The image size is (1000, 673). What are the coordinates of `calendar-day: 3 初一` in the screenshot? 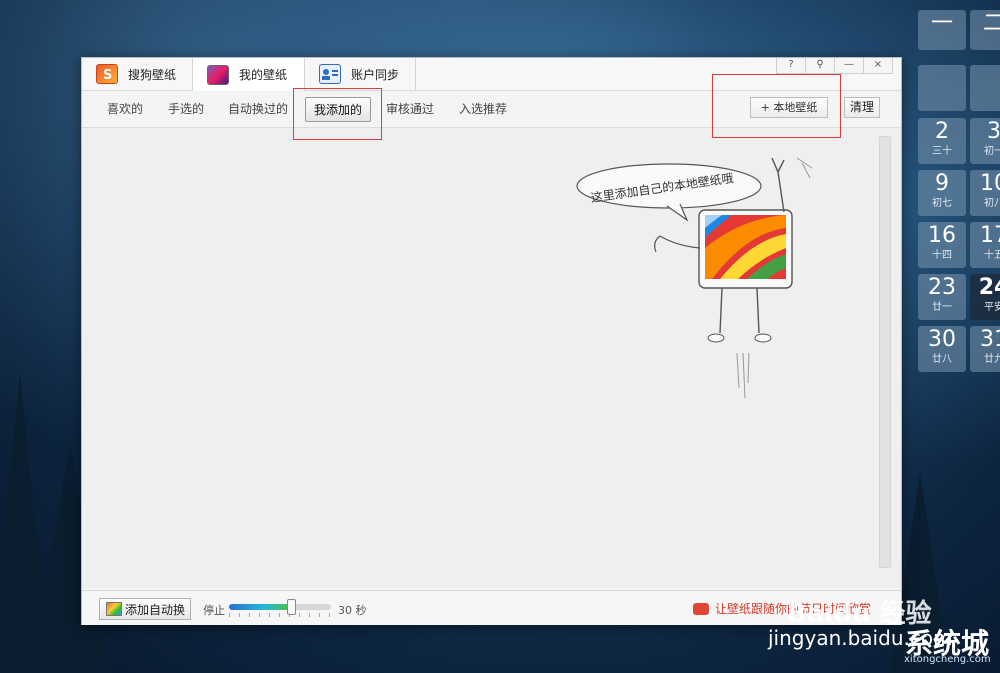 It's located at (985, 141).